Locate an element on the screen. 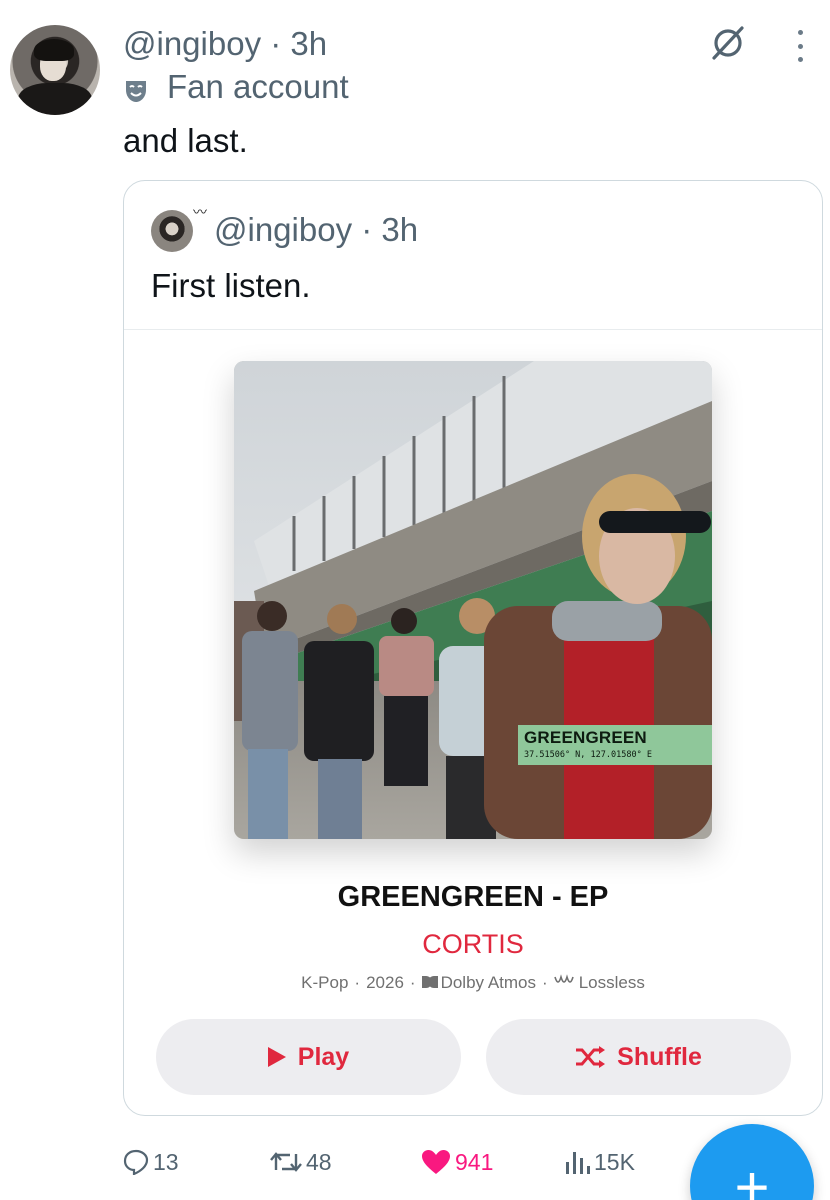  compose-post-button: + is located at coordinates (752, 1162).